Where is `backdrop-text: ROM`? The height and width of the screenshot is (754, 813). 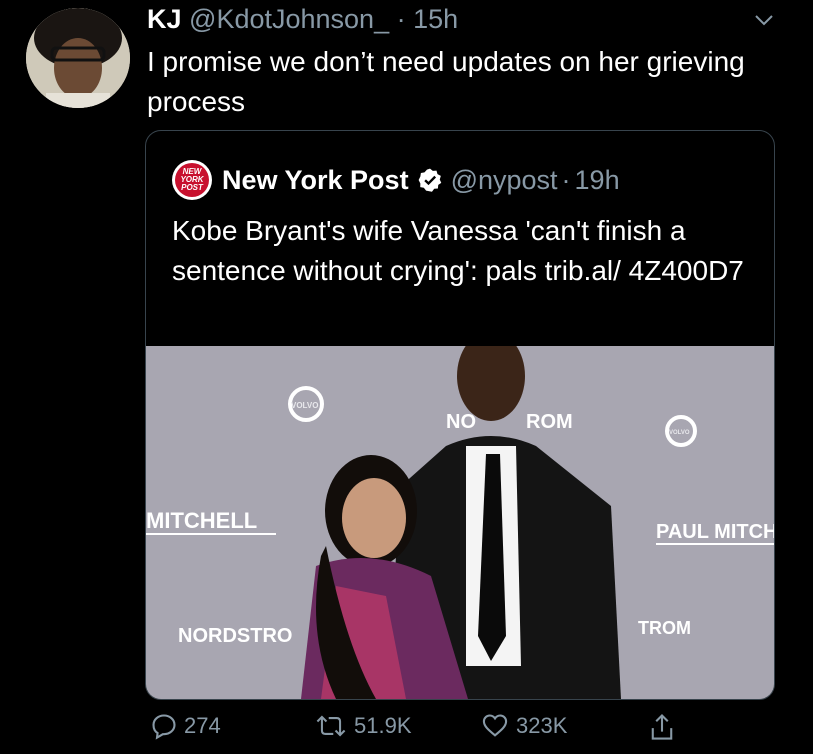
backdrop-text: ROM is located at coordinates (549, 422).